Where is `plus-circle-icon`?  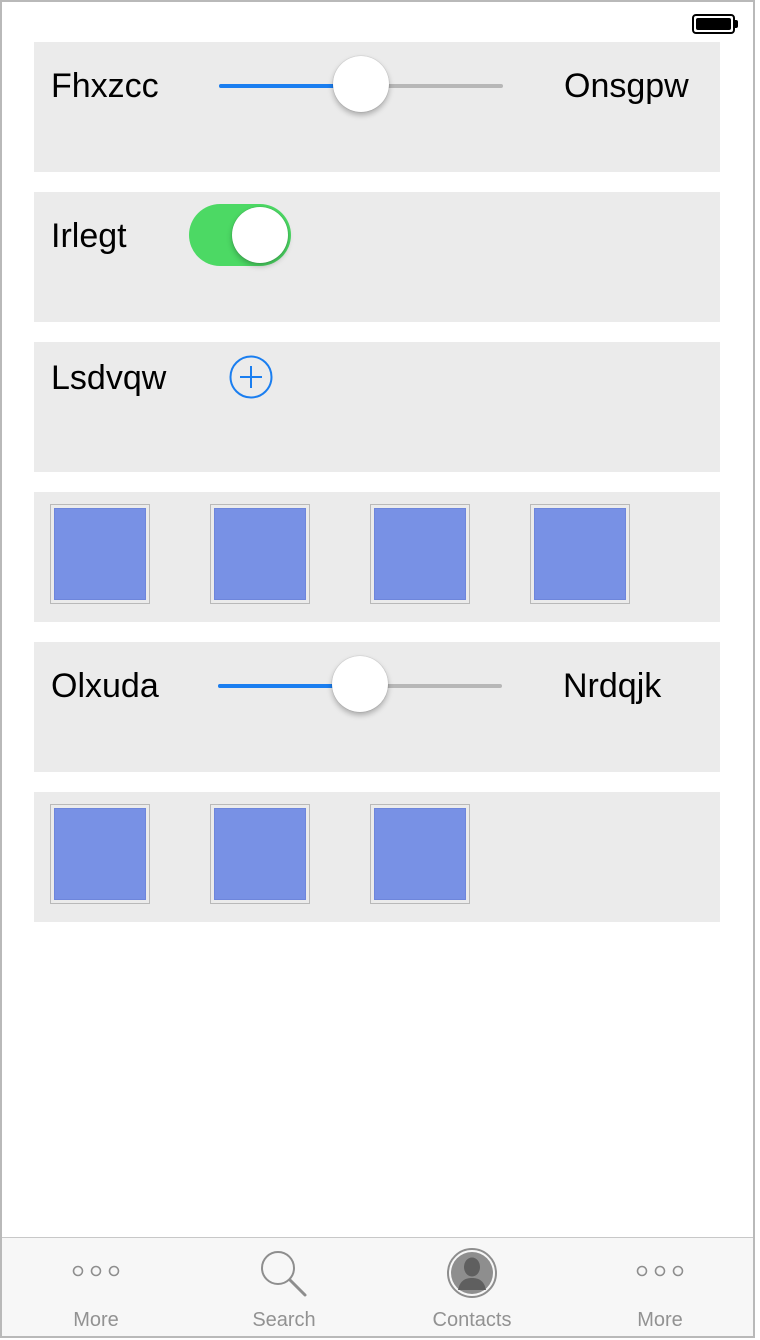 plus-circle-icon is located at coordinates (251, 377).